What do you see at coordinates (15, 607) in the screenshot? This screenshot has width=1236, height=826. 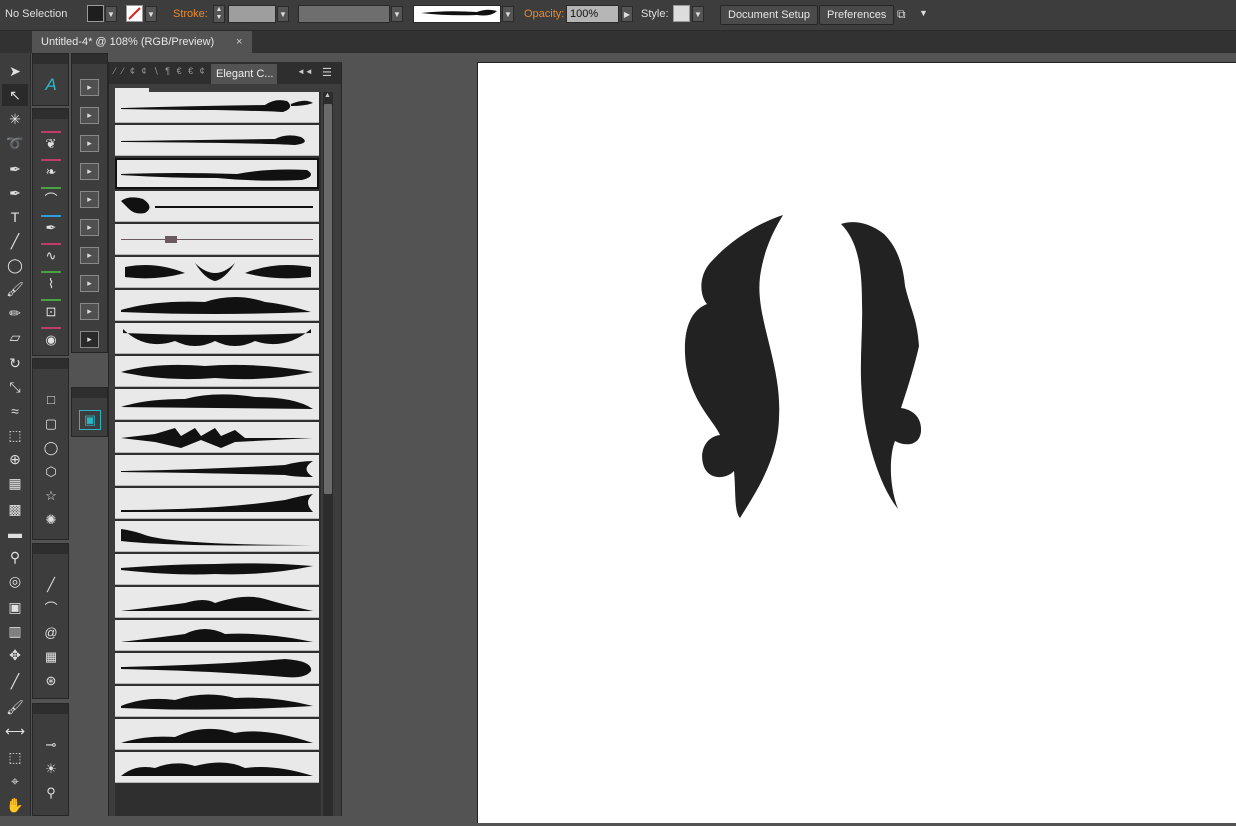 I see `symbol-sprayer-icon: ▣` at bounding box center [15, 607].